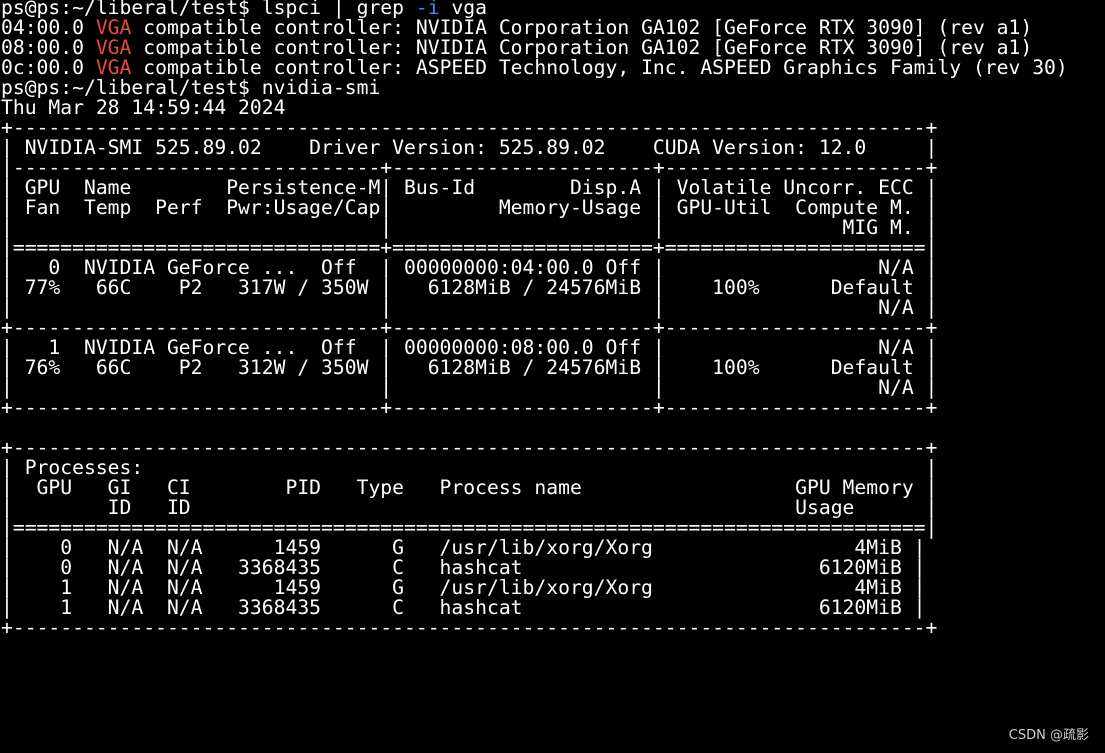 This screenshot has width=1105, height=753. I want to click on csdn-watermark: CSDN @疏影, so click(1048, 735).